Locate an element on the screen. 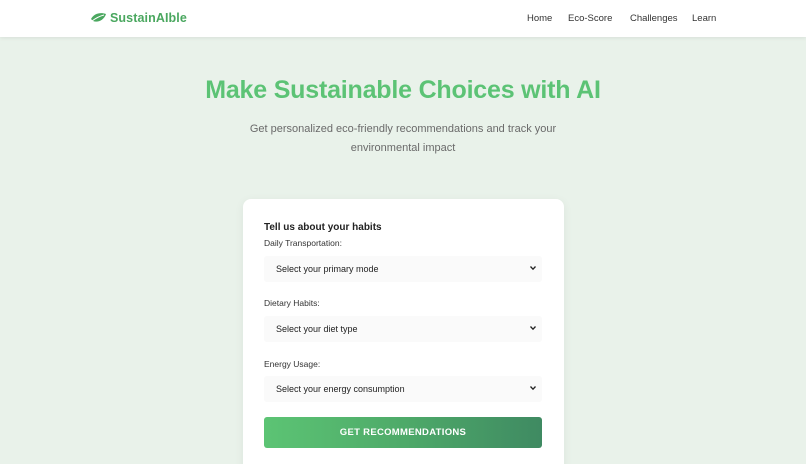 The image size is (806, 464). form-title: Tell us about your habits is located at coordinates (323, 227).